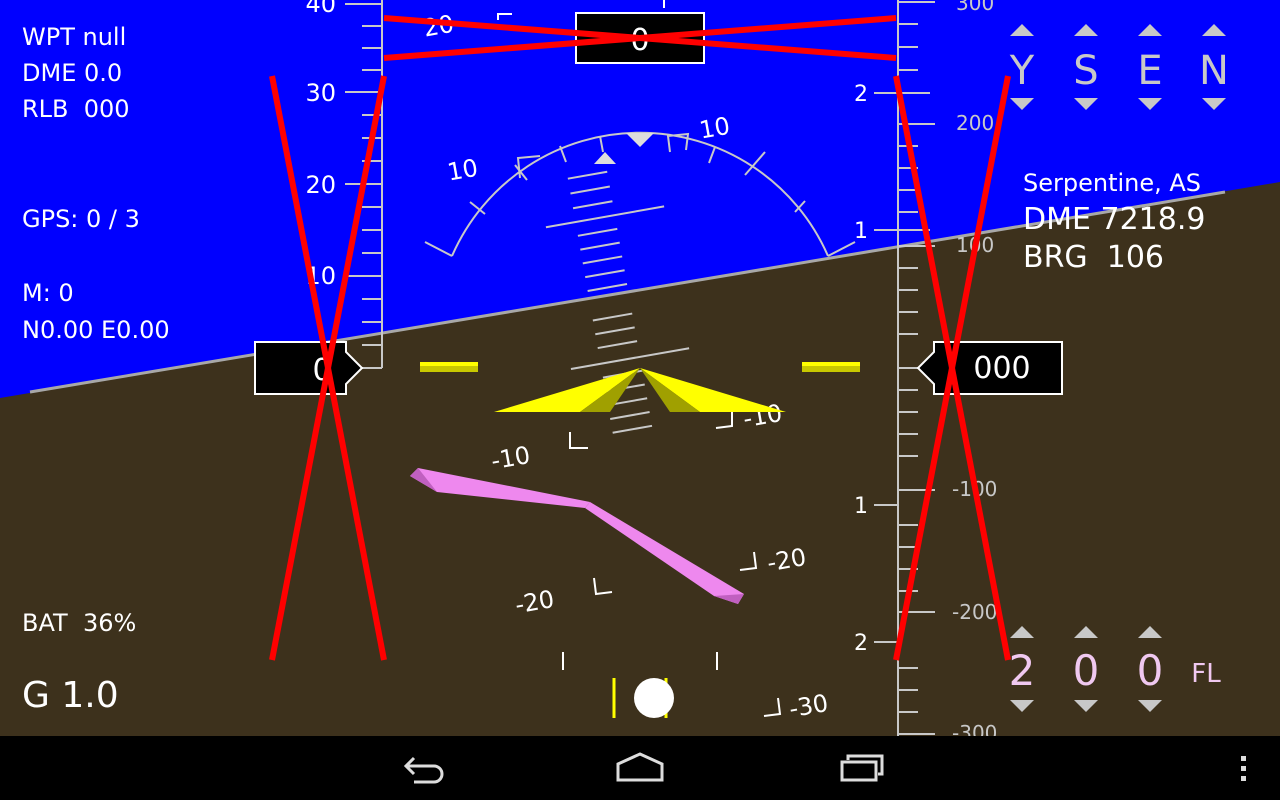 The height and width of the screenshot is (800, 1280). I want to click on battery-status: BAT 36%, so click(79, 623).